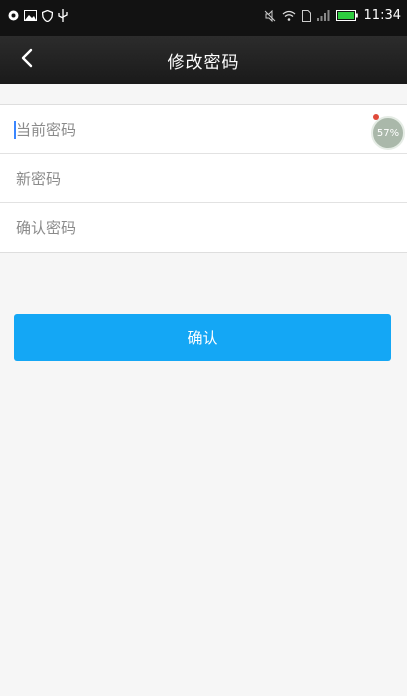 The height and width of the screenshot is (696, 407). I want to click on status-bar: 11:34, so click(203, 18).